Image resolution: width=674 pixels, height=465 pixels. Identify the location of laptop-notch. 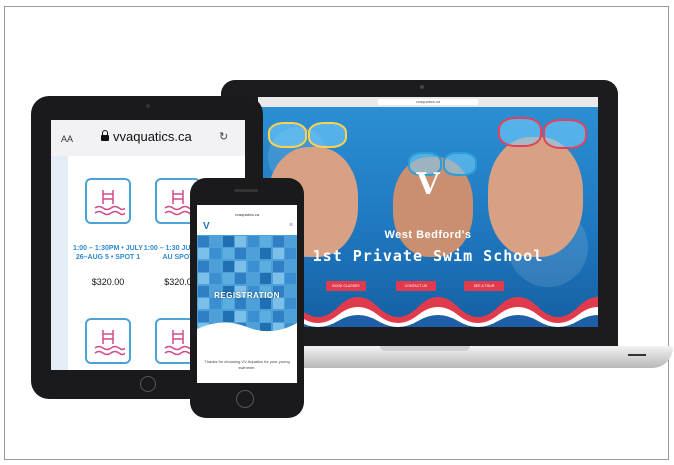
(425, 348).